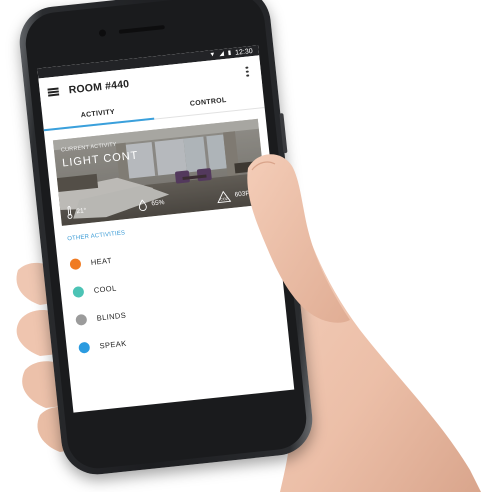 This screenshot has width=481, height=492. Describe the element at coordinates (84, 347) in the screenshot. I see `speak-color-dot` at that location.